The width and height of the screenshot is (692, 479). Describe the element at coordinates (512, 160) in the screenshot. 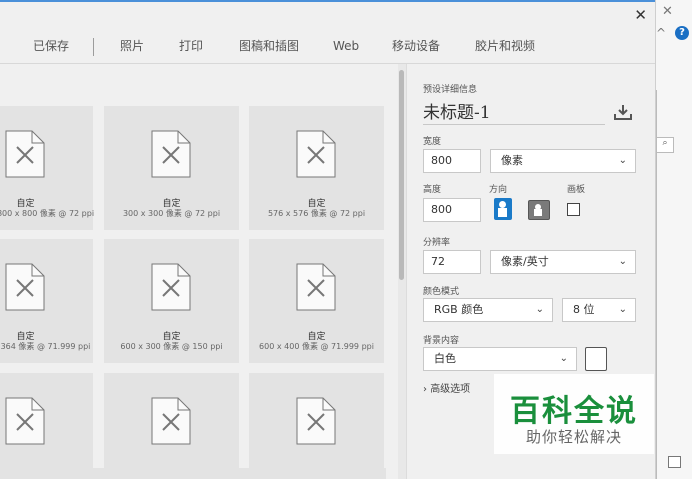

I see `width-unit-value: 像素` at that location.